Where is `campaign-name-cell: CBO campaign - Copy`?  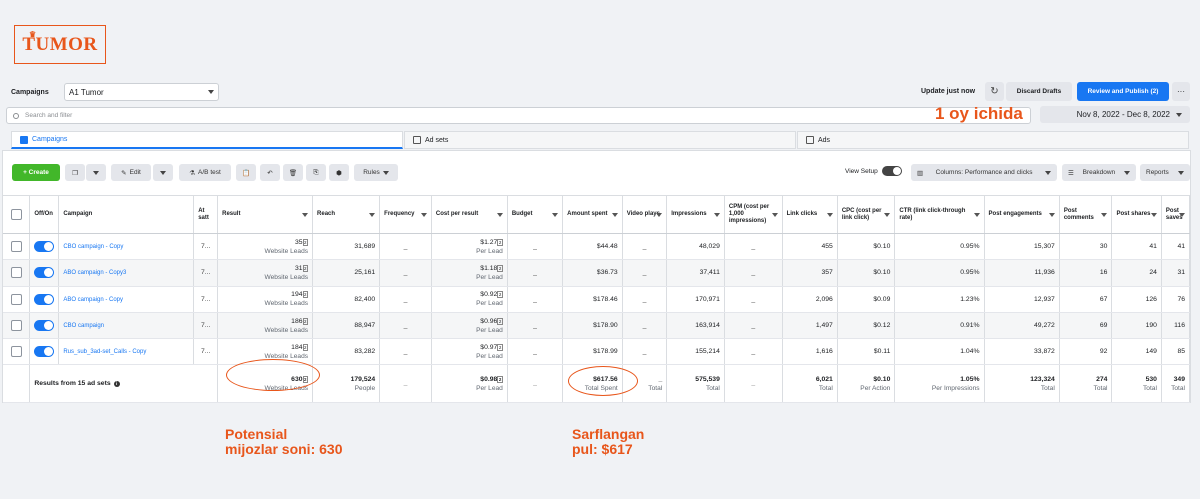 campaign-name-cell: CBO campaign - Copy is located at coordinates (126, 247).